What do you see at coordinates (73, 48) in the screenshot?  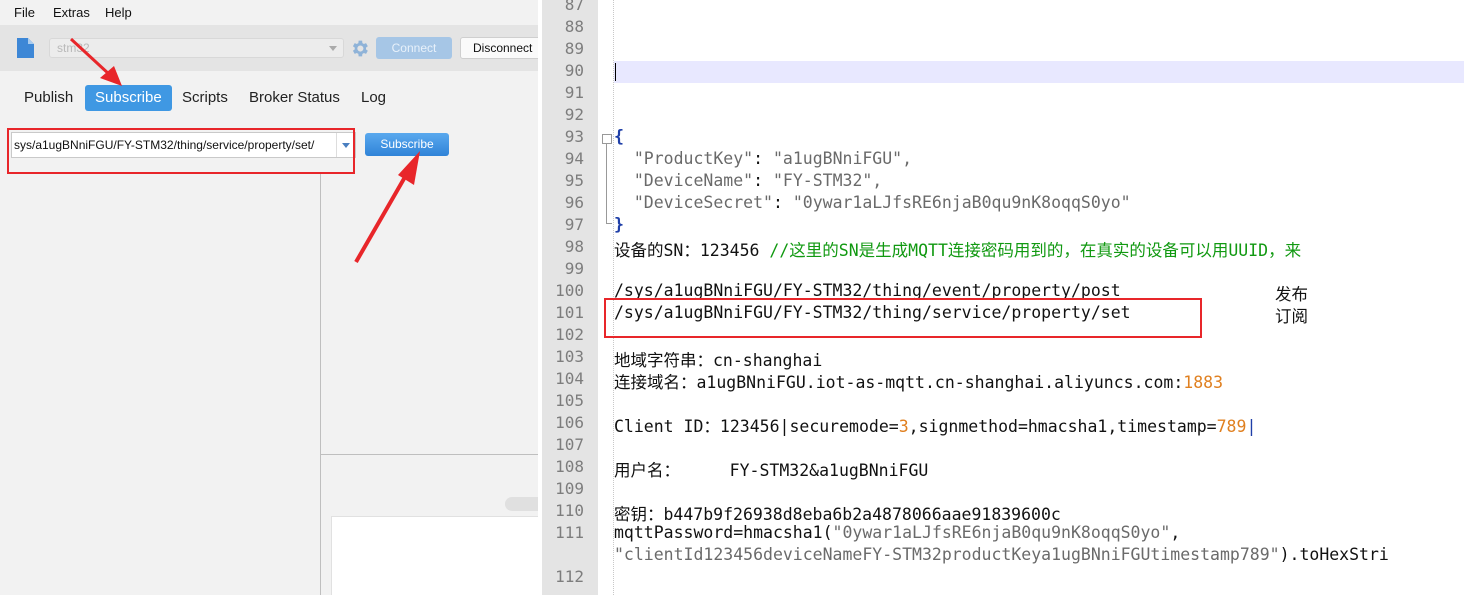 I see `profile-select-value: stm32` at bounding box center [73, 48].